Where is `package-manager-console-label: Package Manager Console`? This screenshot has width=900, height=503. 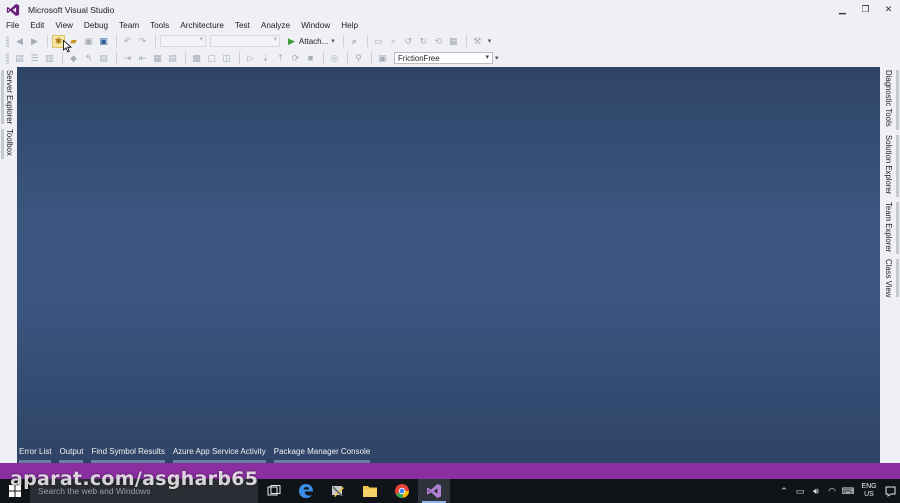 package-manager-console-label: Package Manager Console is located at coordinates (322, 451).